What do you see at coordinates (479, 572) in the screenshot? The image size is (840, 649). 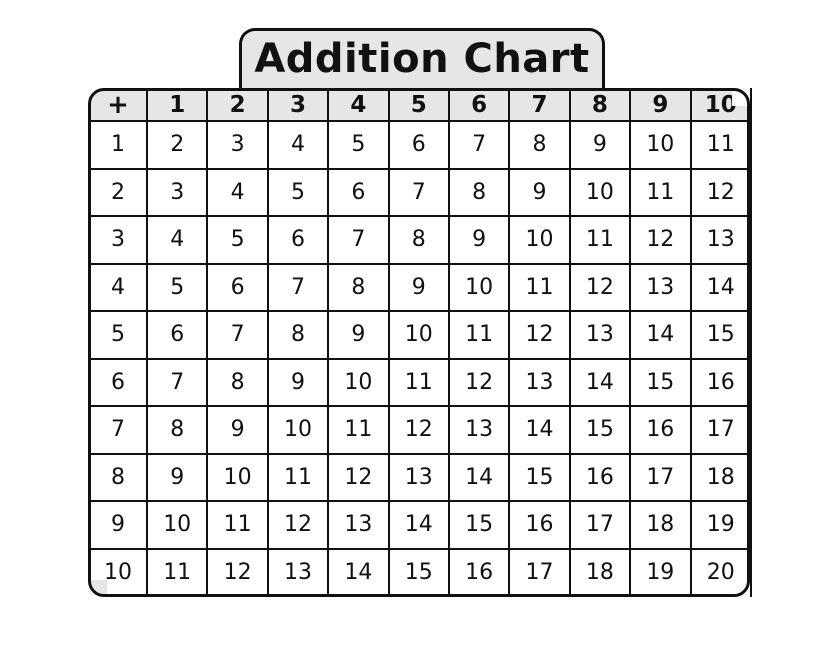 I see `cell-10-6: 16` at bounding box center [479, 572].